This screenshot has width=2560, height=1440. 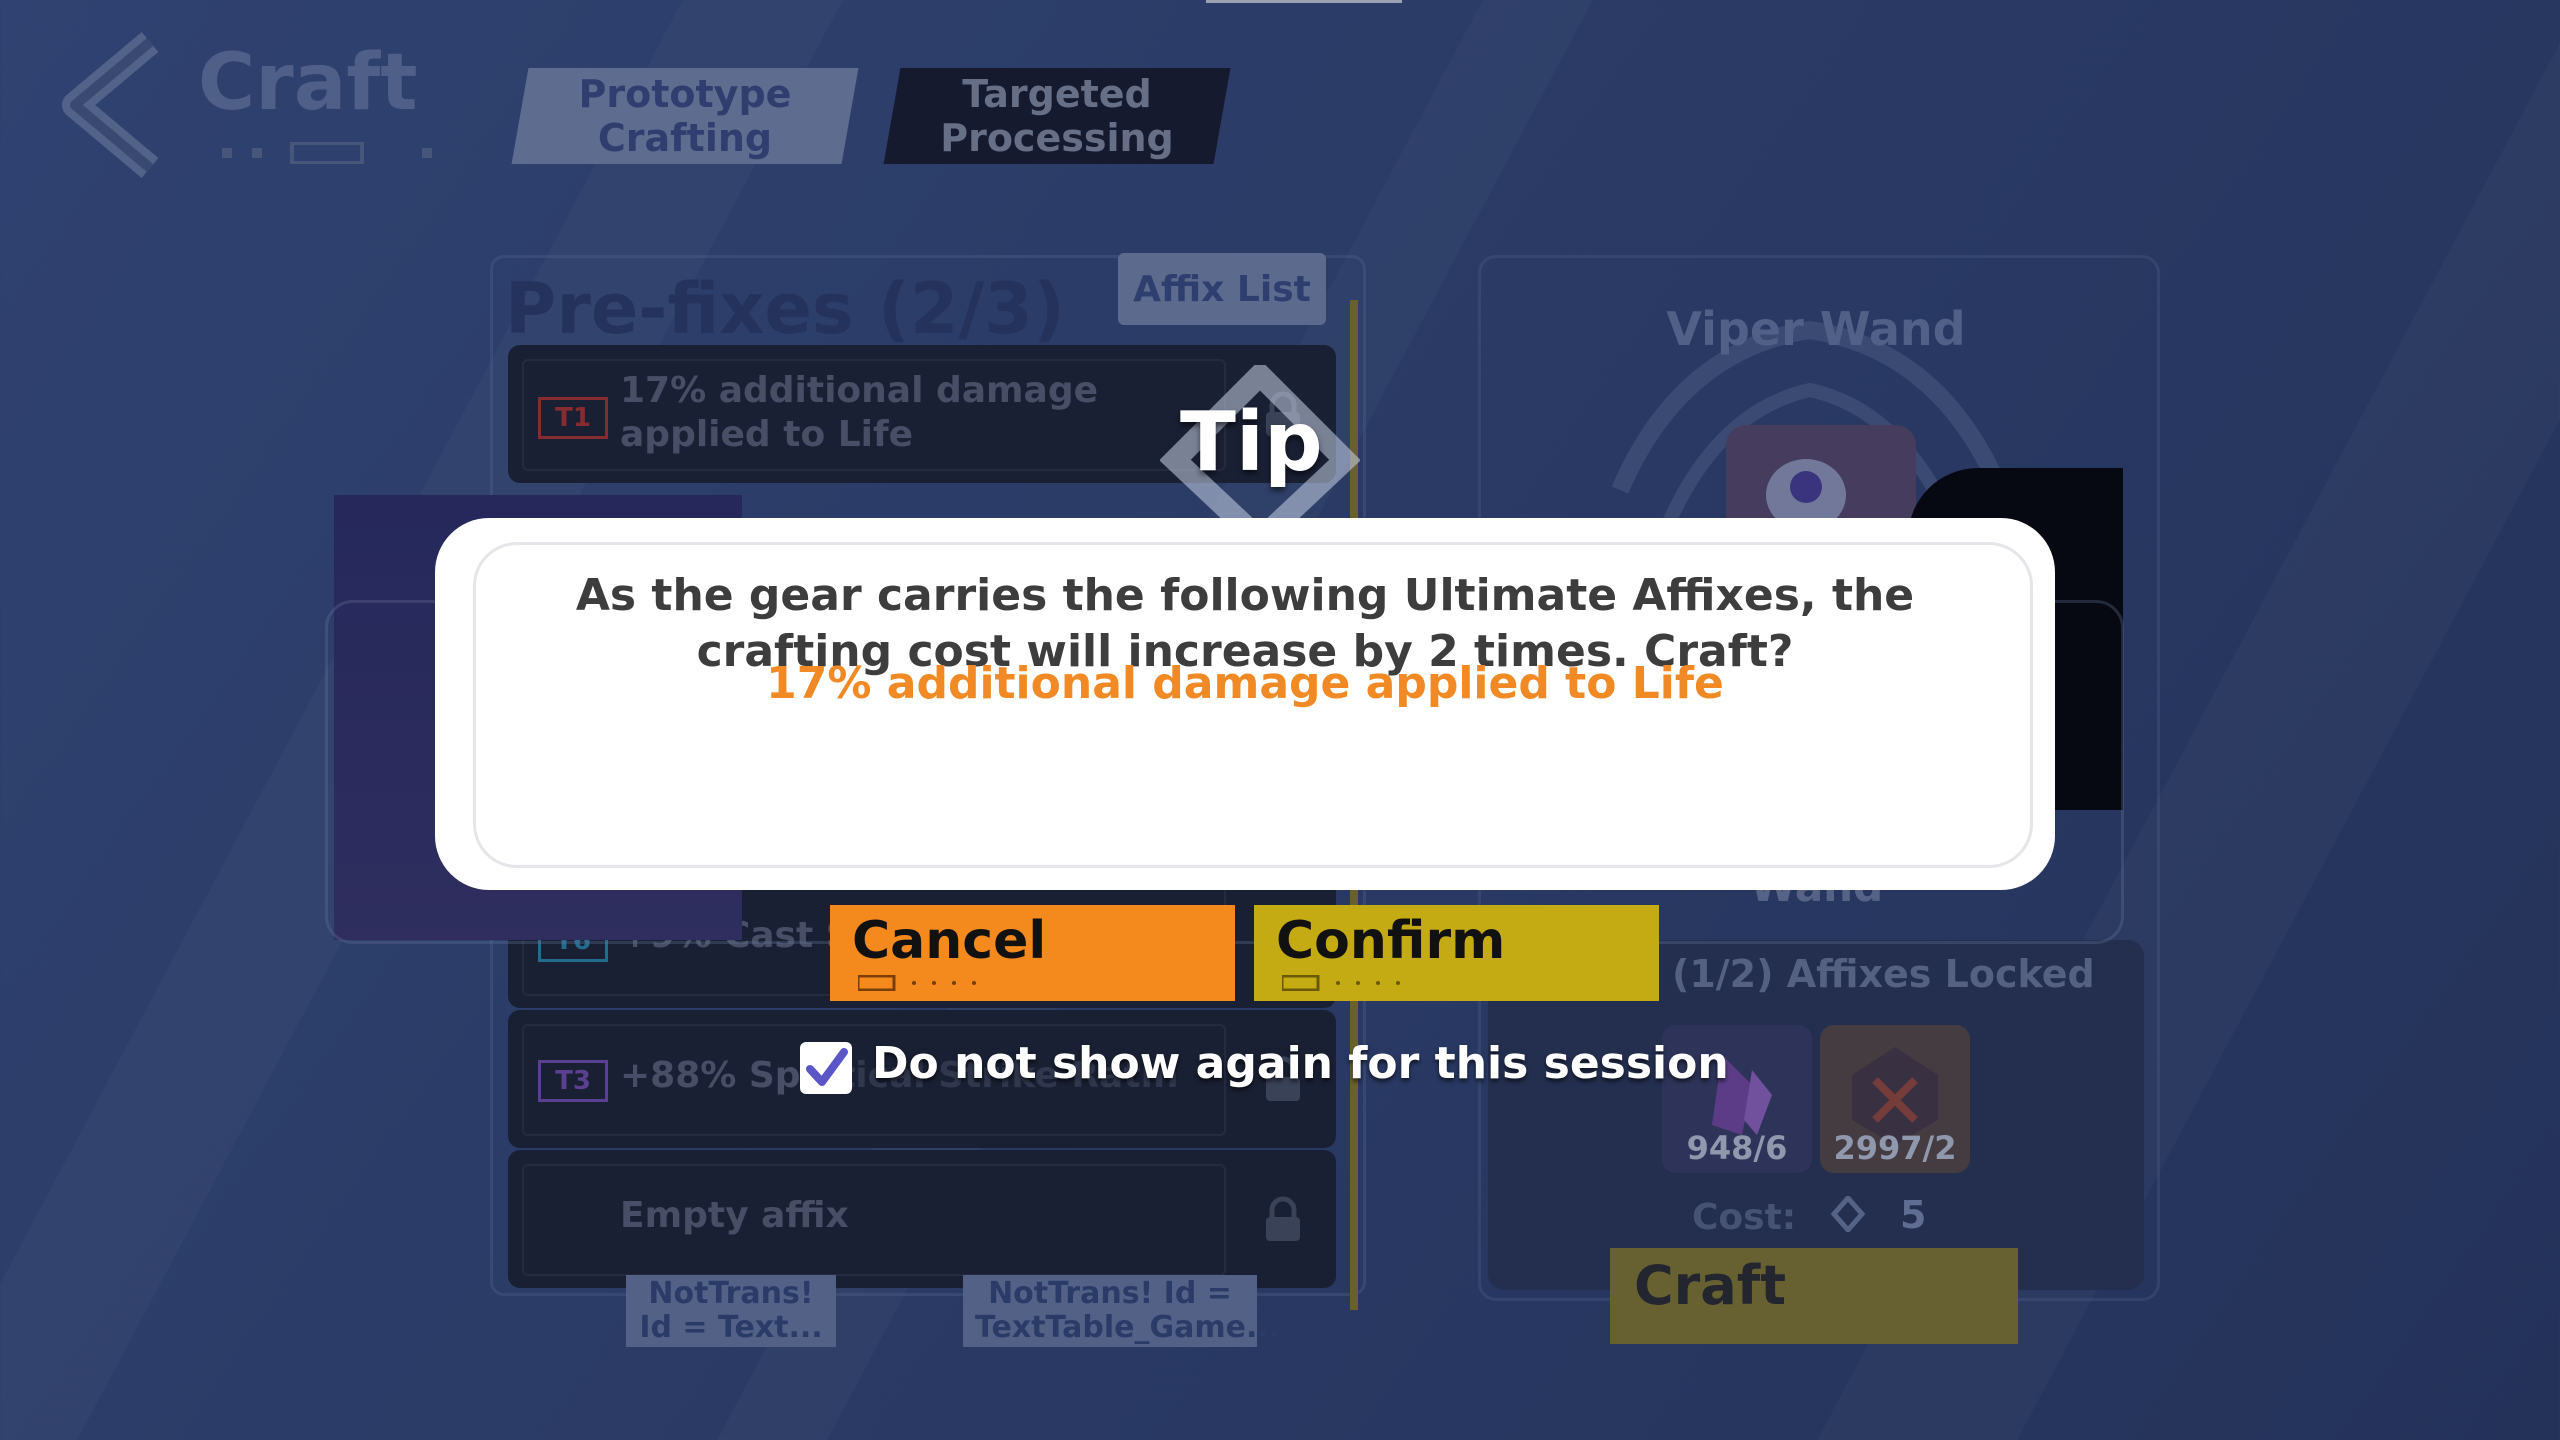 I want to click on confirm-button: Confirm, so click(x=1456, y=953).